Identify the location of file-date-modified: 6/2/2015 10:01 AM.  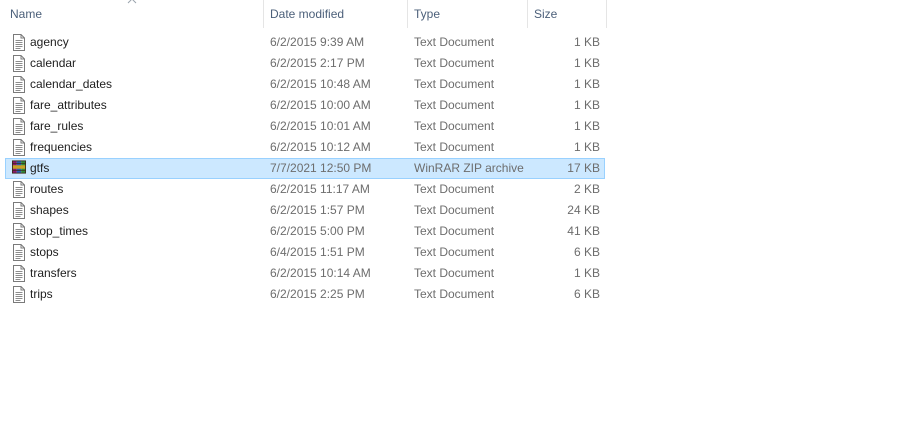
(320, 126).